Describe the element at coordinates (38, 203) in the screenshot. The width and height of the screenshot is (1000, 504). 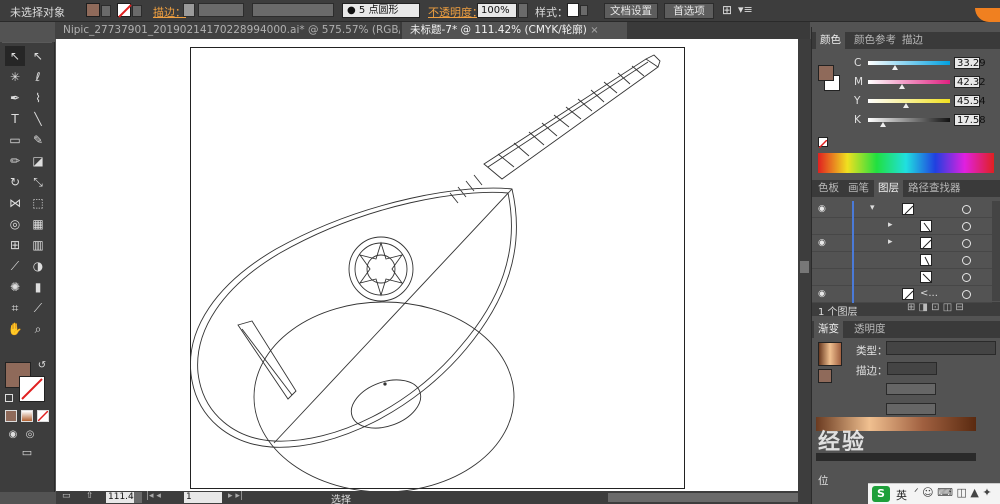
I see `free-transform-tool-icon: ⬚` at that location.